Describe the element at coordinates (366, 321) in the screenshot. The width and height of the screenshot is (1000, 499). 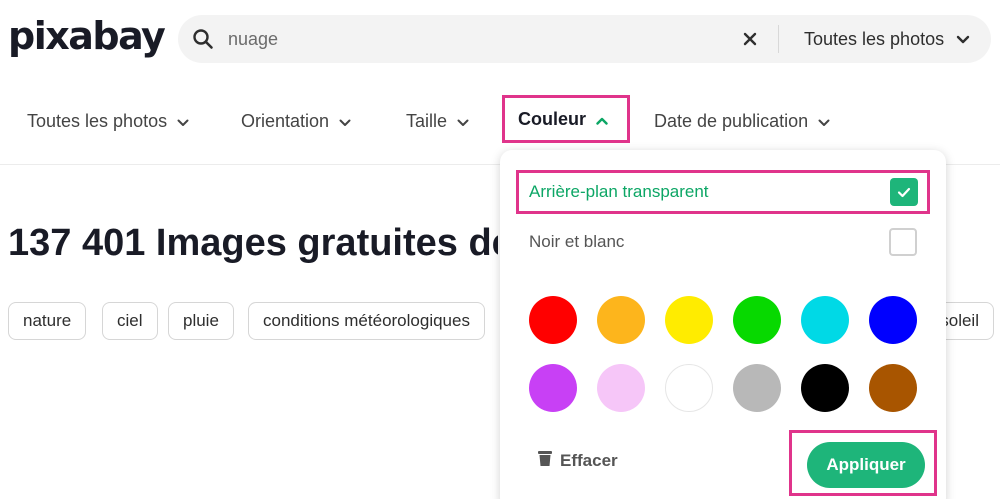
I see `tag-chip: conditions météorologiques` at that location.